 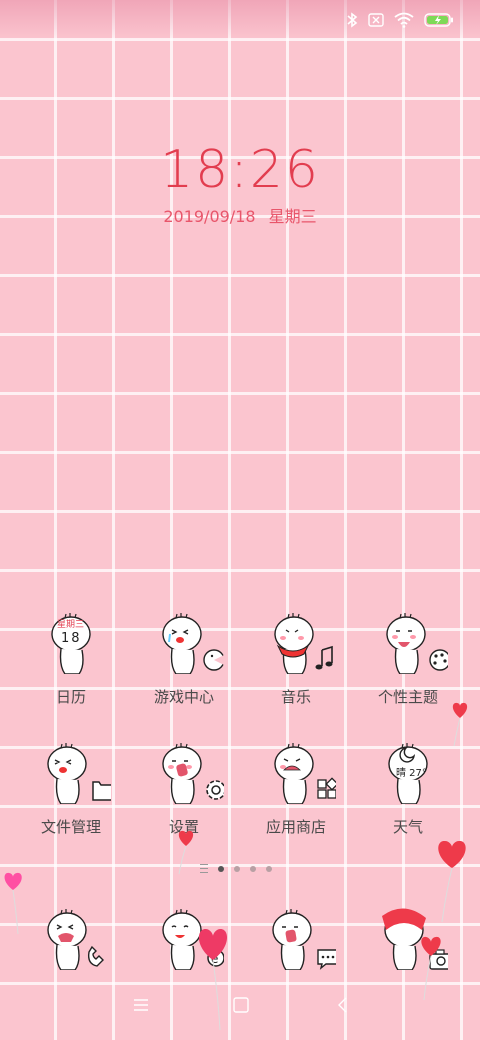 What do you see at coordinates (209, 216) in the screenshot?
I see `date-text: 2019/09/18` at bounding box center [209, 216].